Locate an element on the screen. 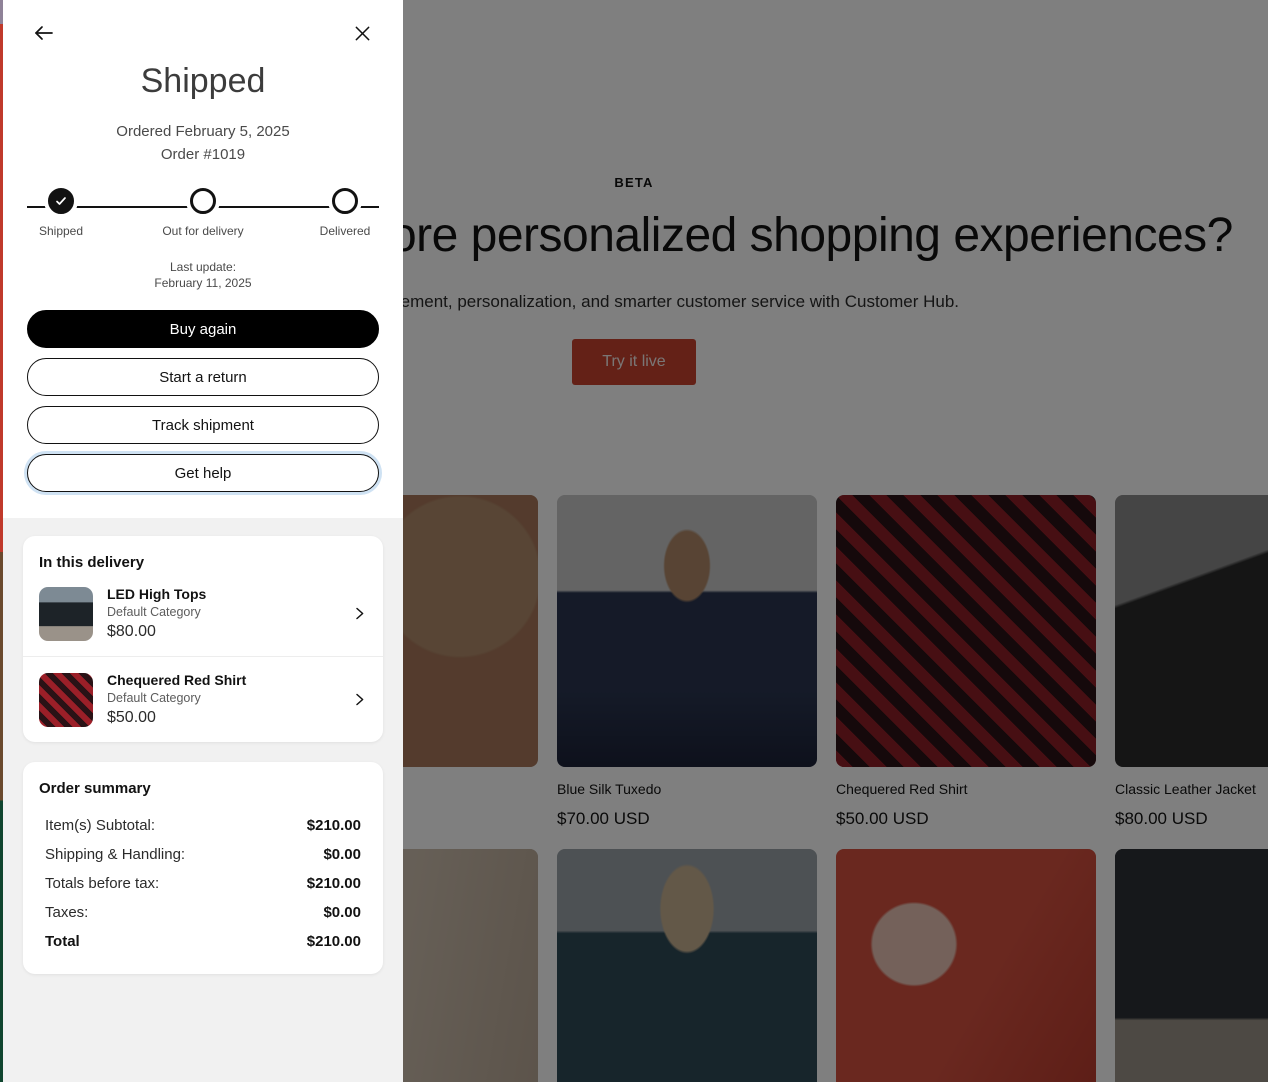 The width and height of the screenshot is (1268, 1082). product-title: Blue Silk Tuxedo is located at coordinates (609, 789).